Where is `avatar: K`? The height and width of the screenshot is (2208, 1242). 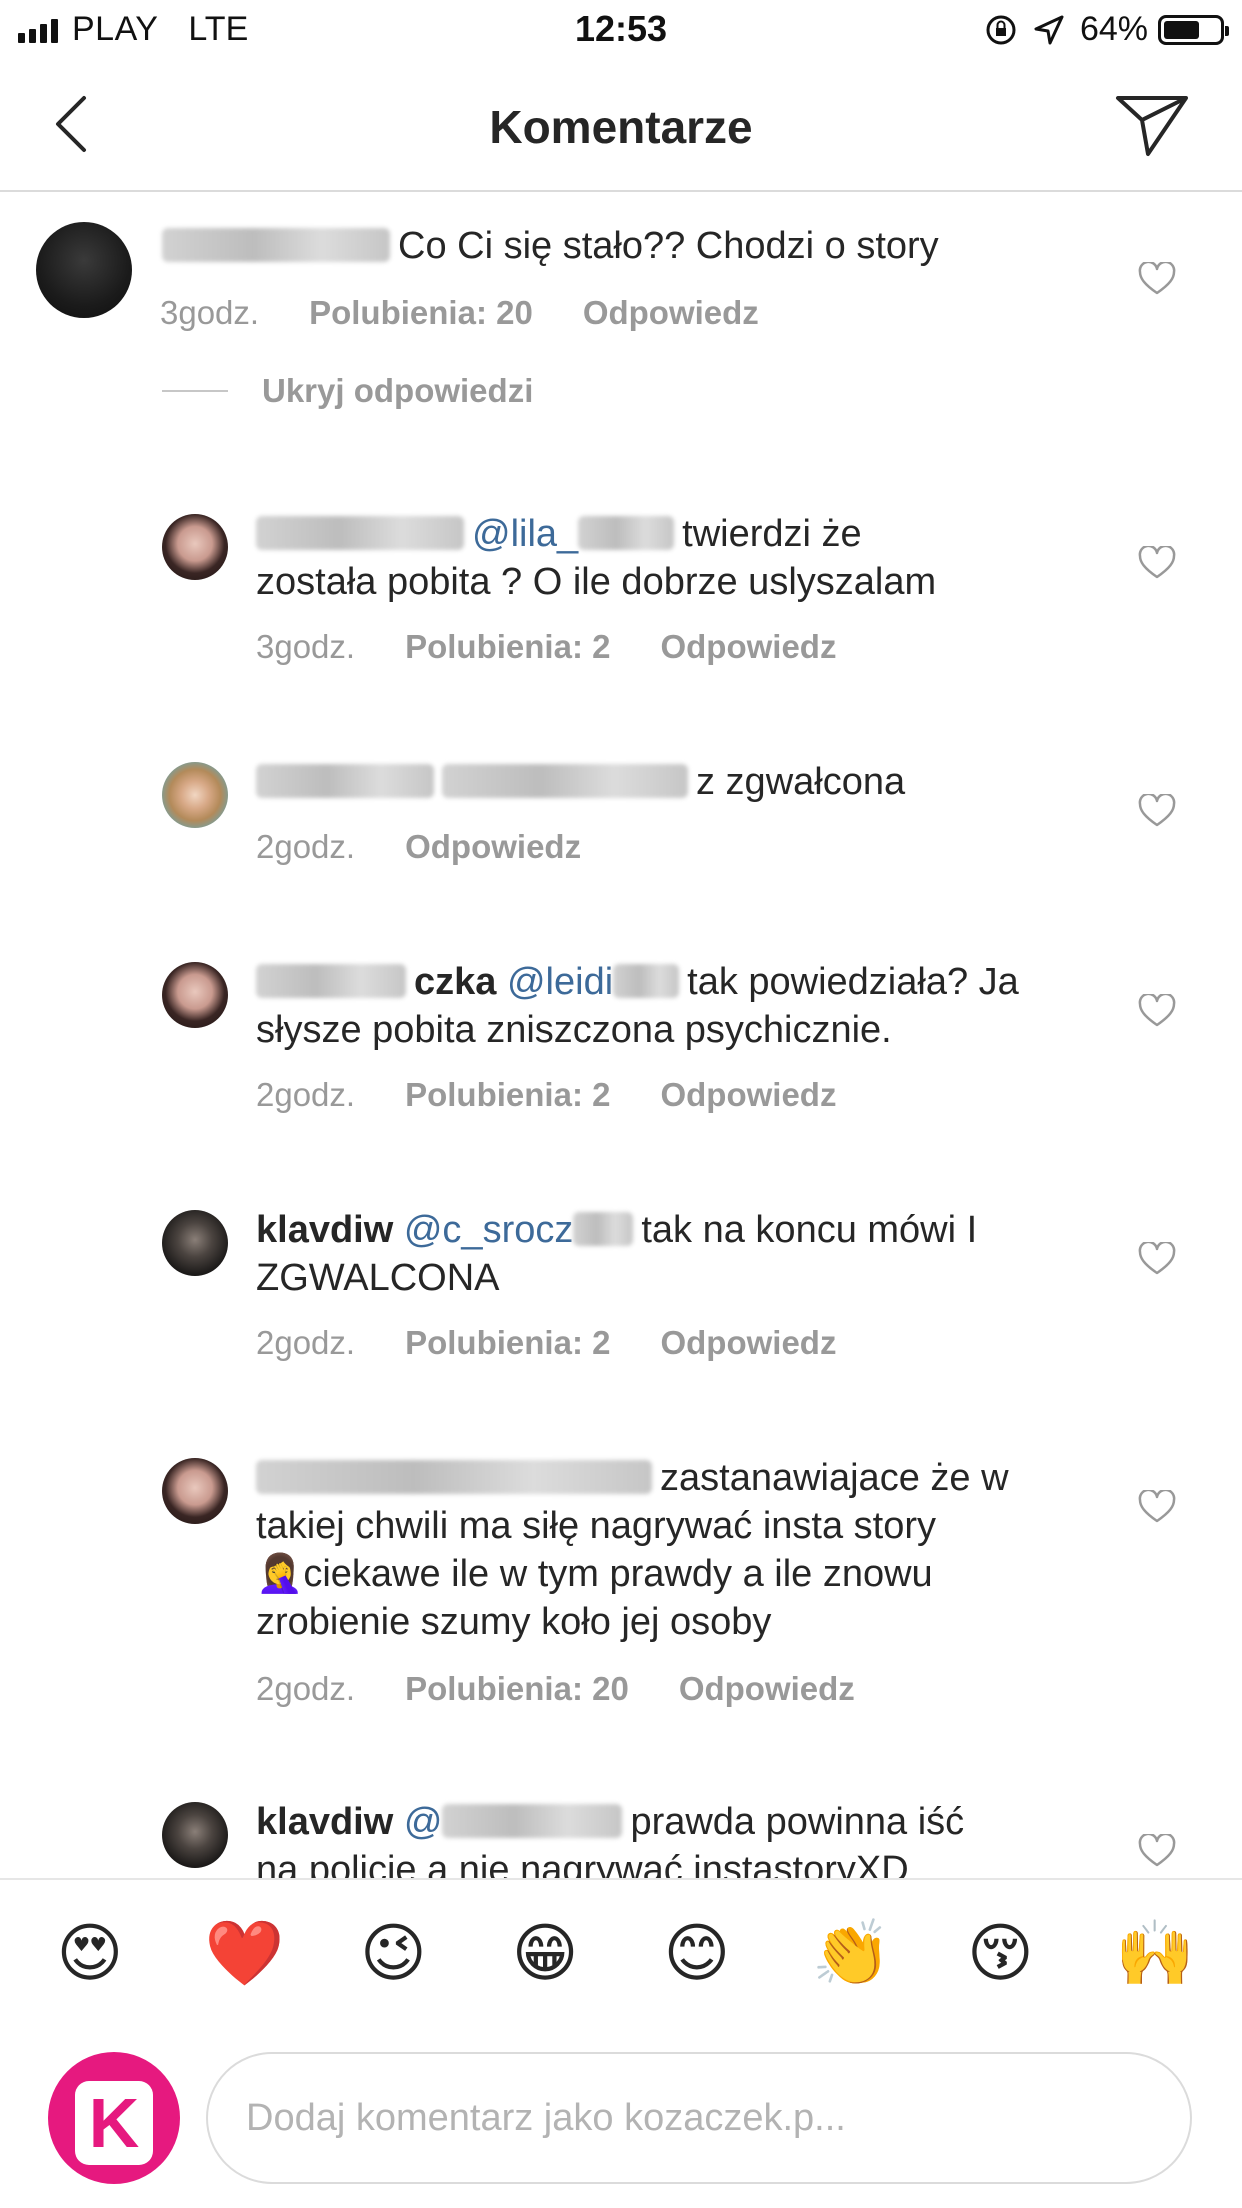
avatar: K is located at coordinates (114, 2118).